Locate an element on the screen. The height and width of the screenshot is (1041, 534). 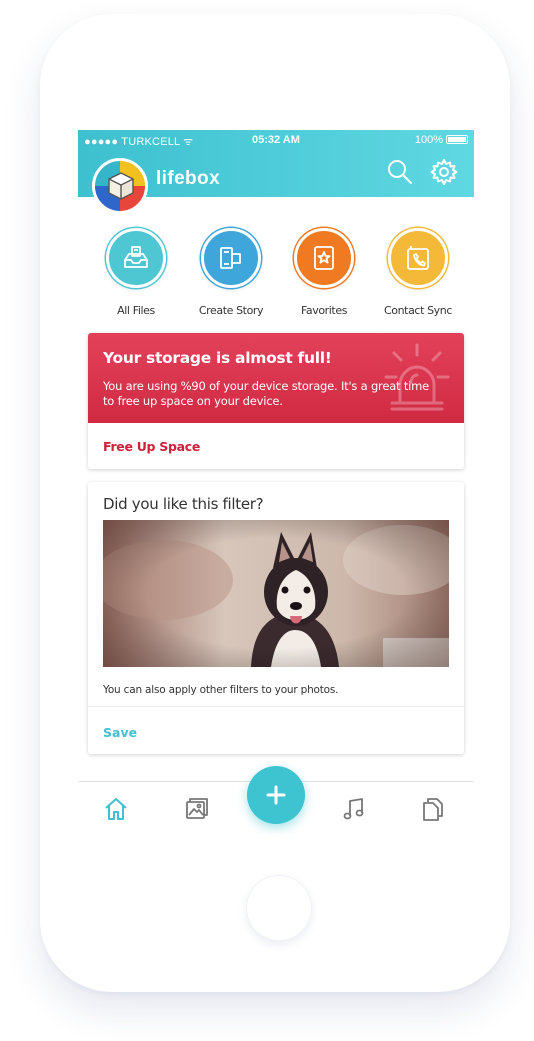
lifebox-logo is located at coordinates (120, 186).